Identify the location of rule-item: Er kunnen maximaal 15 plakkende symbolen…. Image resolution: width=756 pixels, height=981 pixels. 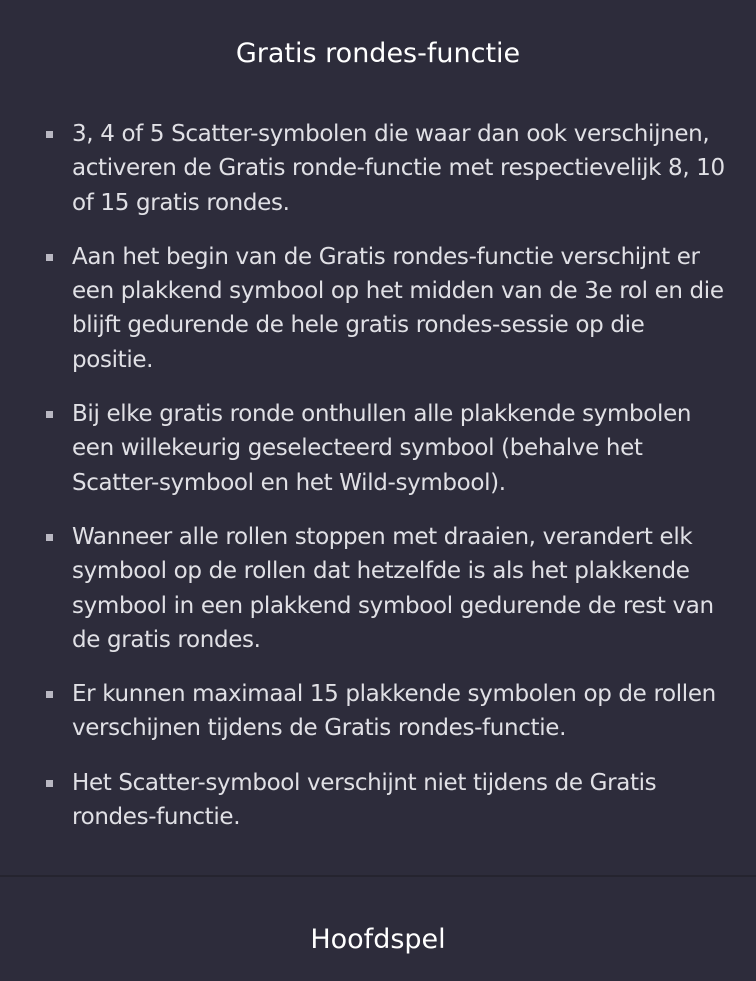
(378, 711).